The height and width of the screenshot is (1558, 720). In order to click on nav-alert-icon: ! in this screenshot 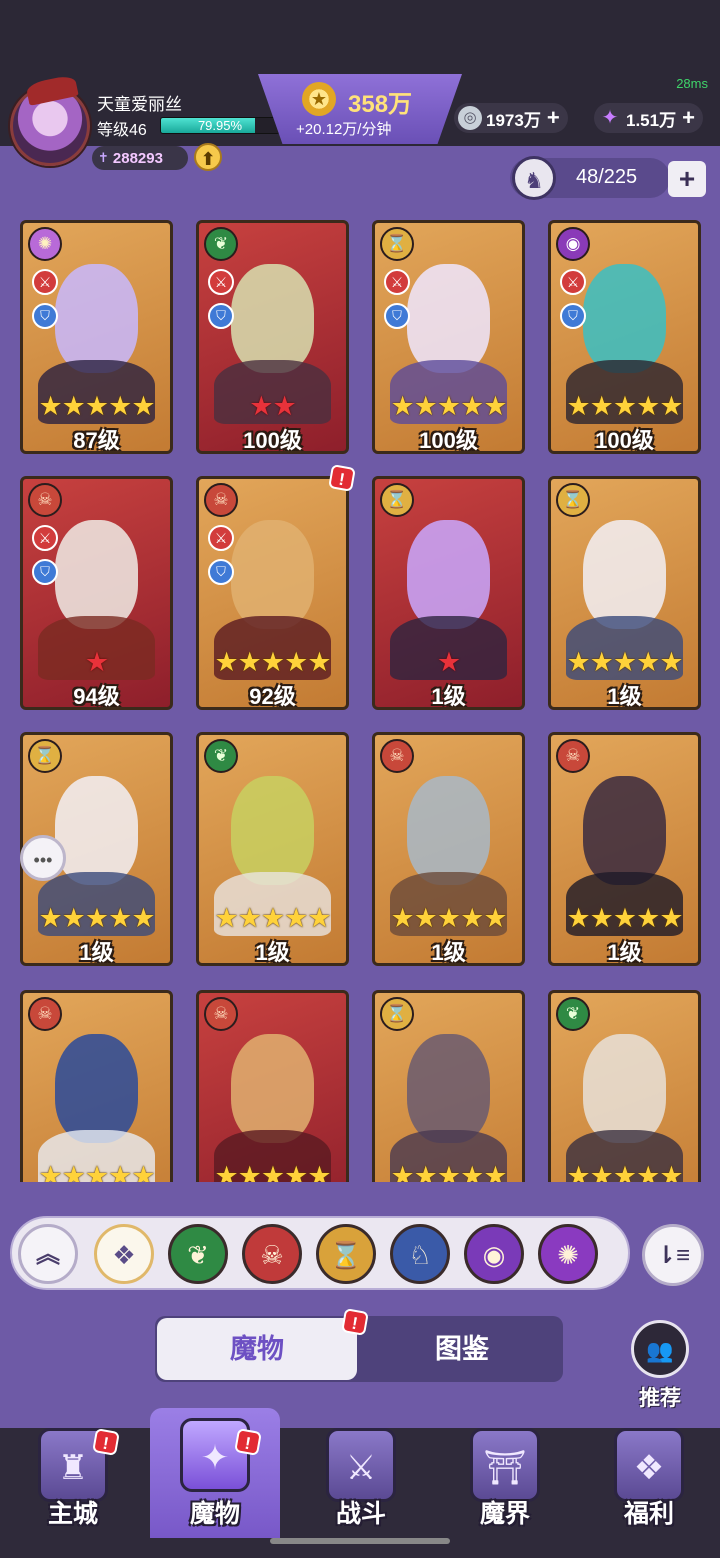, I will do `click(106, 1442)`.